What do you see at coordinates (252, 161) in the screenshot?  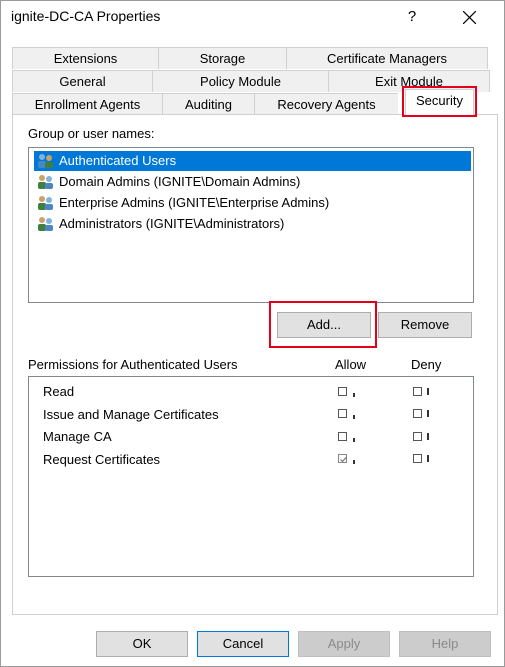 I see `list-item-authenticated-users: Authenticated Users` at bounding box center [252, 161].